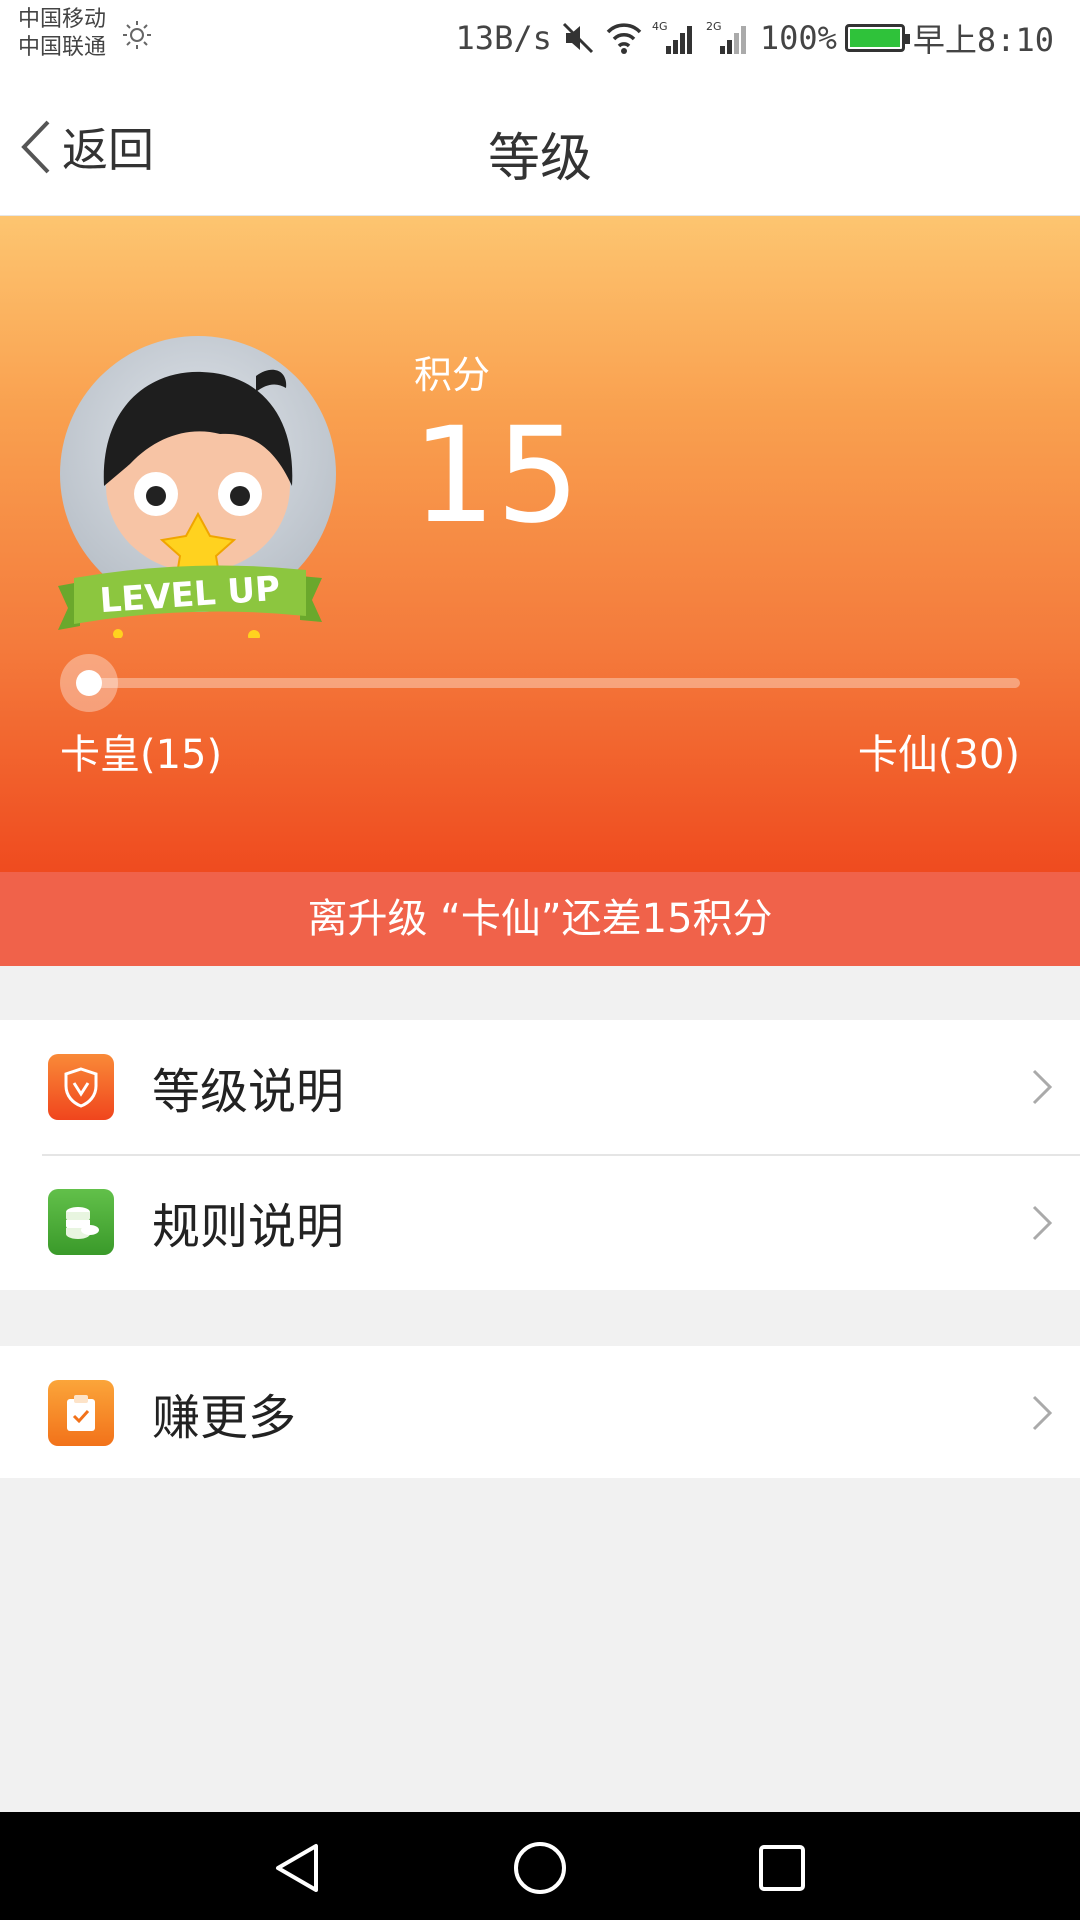 The image size is (1080, 1920). Describe the element at coordinates (62, 47) in the screenshot. I see `carrier-2: 中国联通` at that location.